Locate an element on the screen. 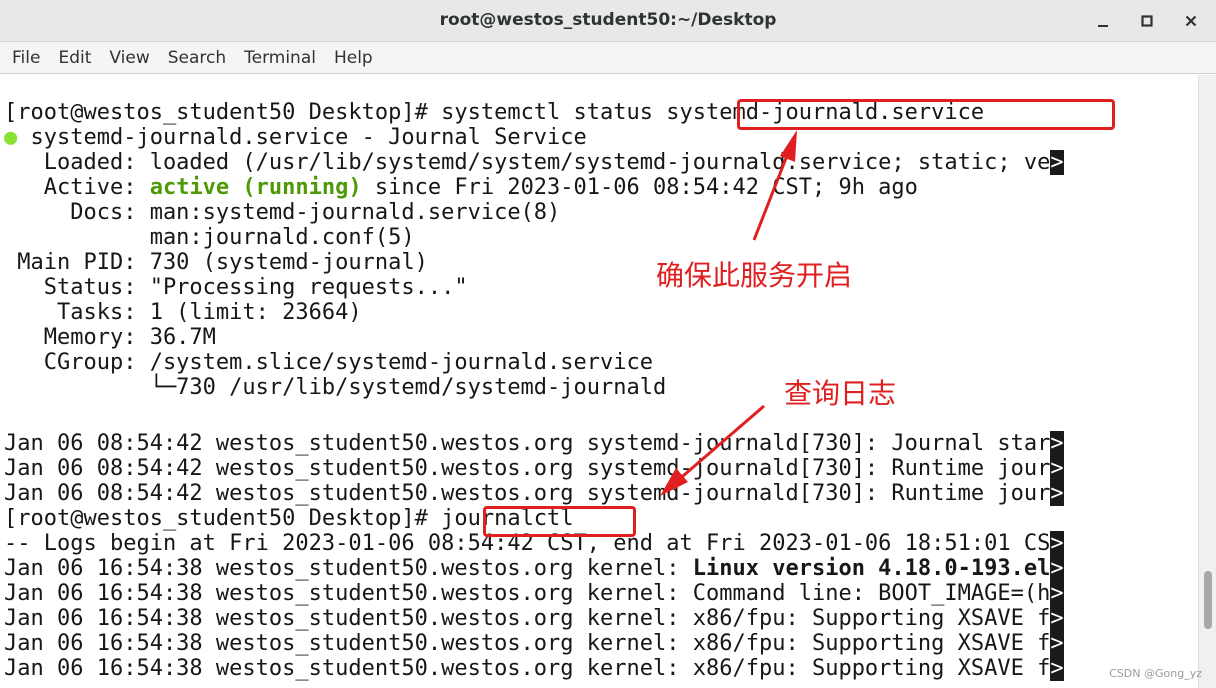 The height and width of the screenshot is (688, 1216). journalctl-highlight is located at coordinates (559, 521).